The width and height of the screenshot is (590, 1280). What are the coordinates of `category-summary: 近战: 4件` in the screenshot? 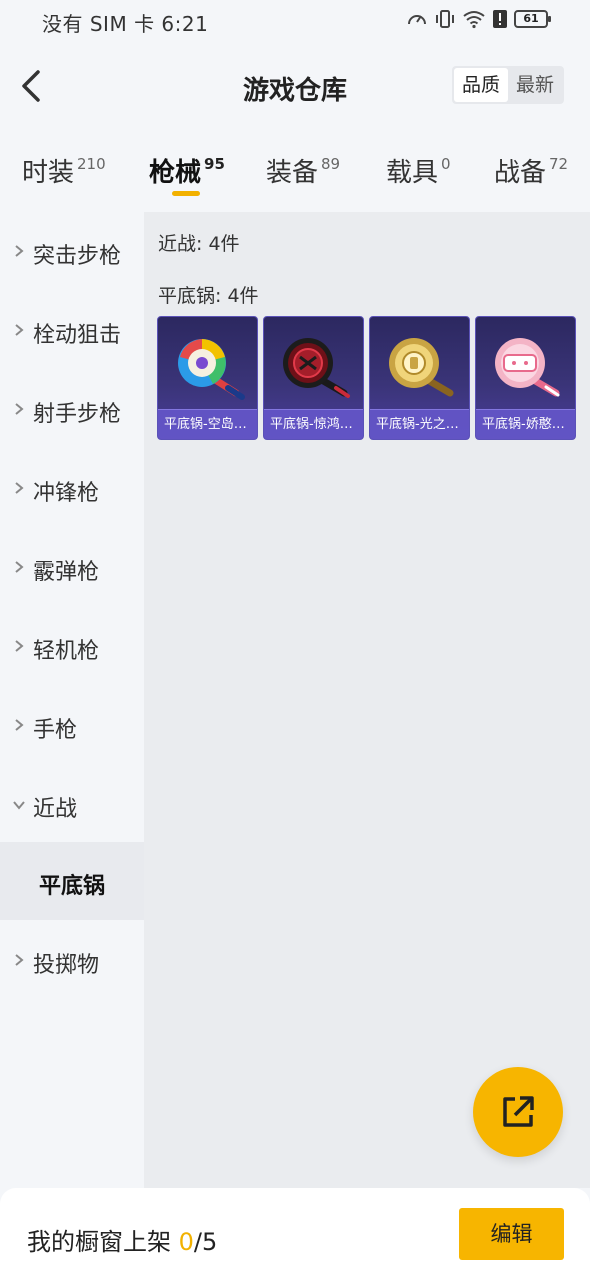 It's located at (199, 244).